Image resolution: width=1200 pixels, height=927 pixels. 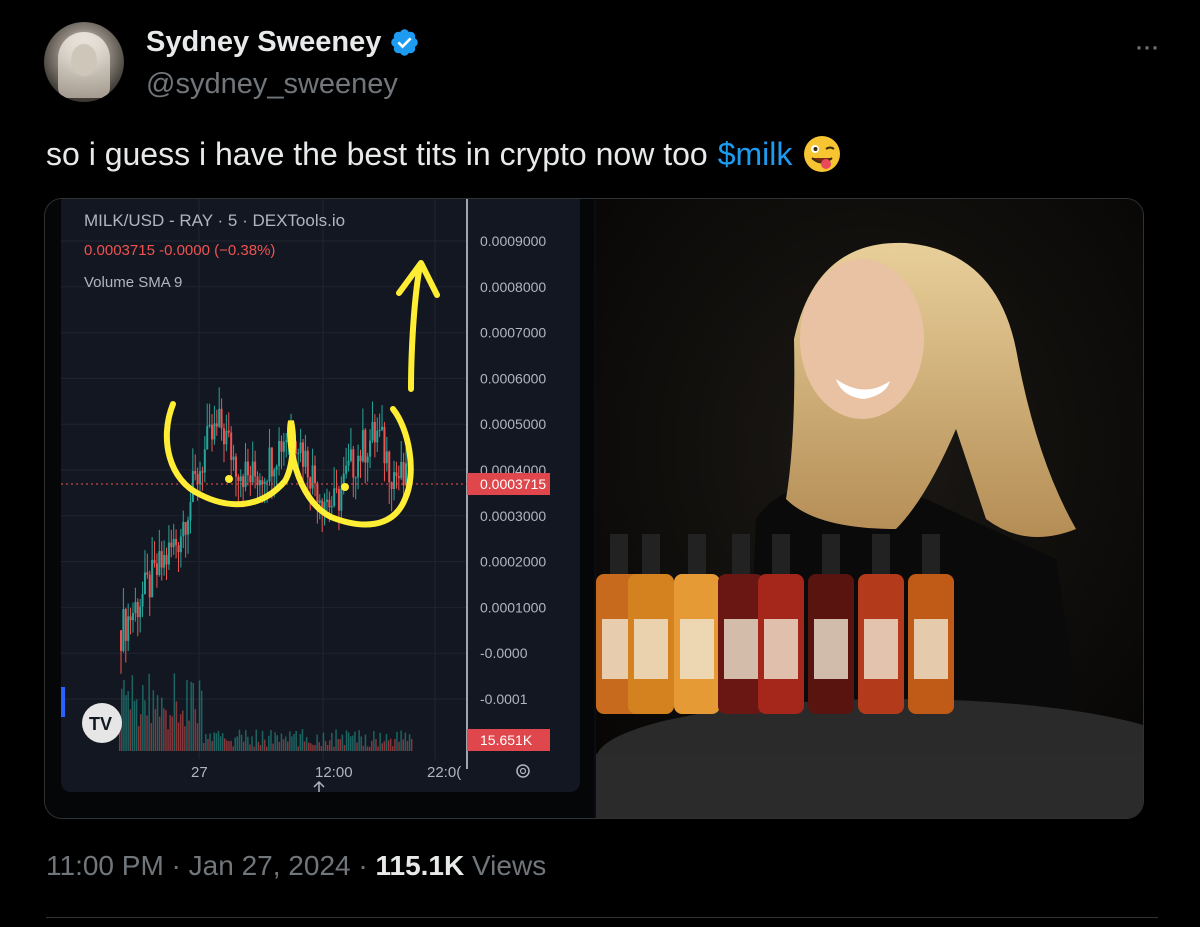 What do you see at coordinates (513, 241) in the screenshot?
I see `price-tick-label: 0.0009000` at bounding box center [513, 241].